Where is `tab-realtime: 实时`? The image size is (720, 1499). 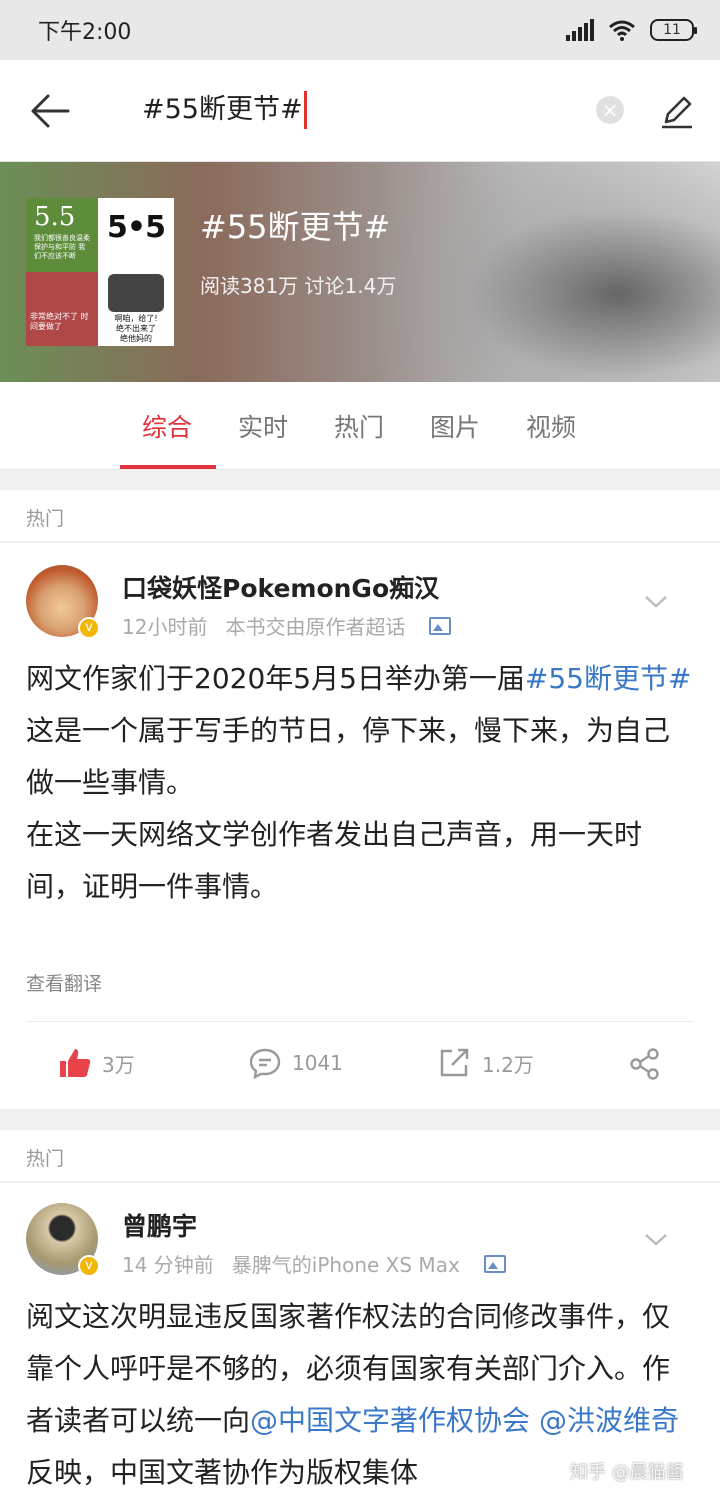
tab-realtime: 实时 is located at coordinates (263, 426).